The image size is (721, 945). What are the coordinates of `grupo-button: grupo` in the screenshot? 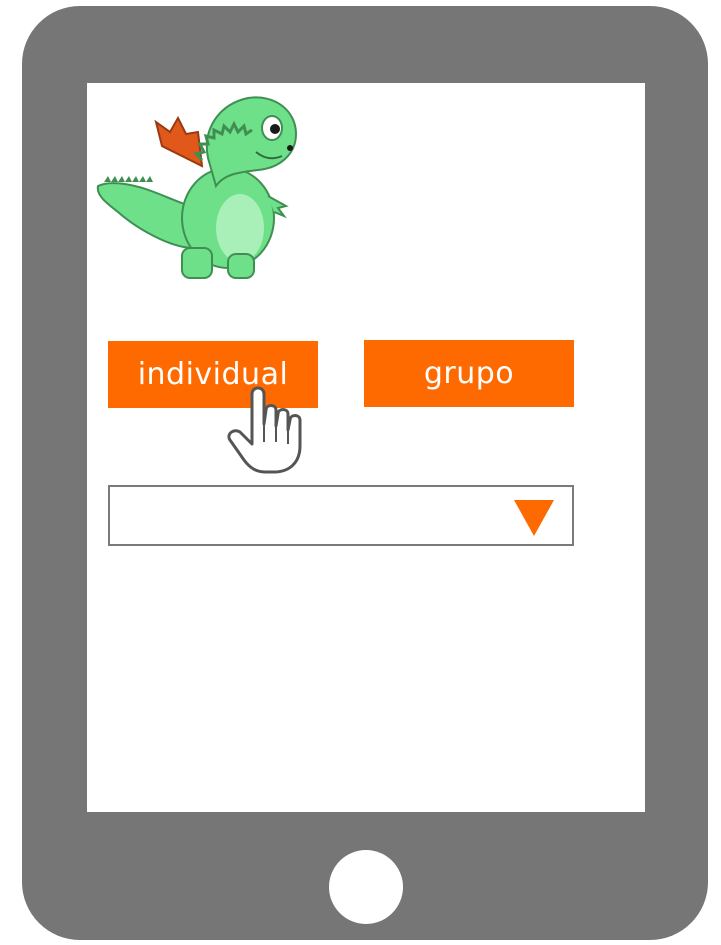 It's located at (469, 373).